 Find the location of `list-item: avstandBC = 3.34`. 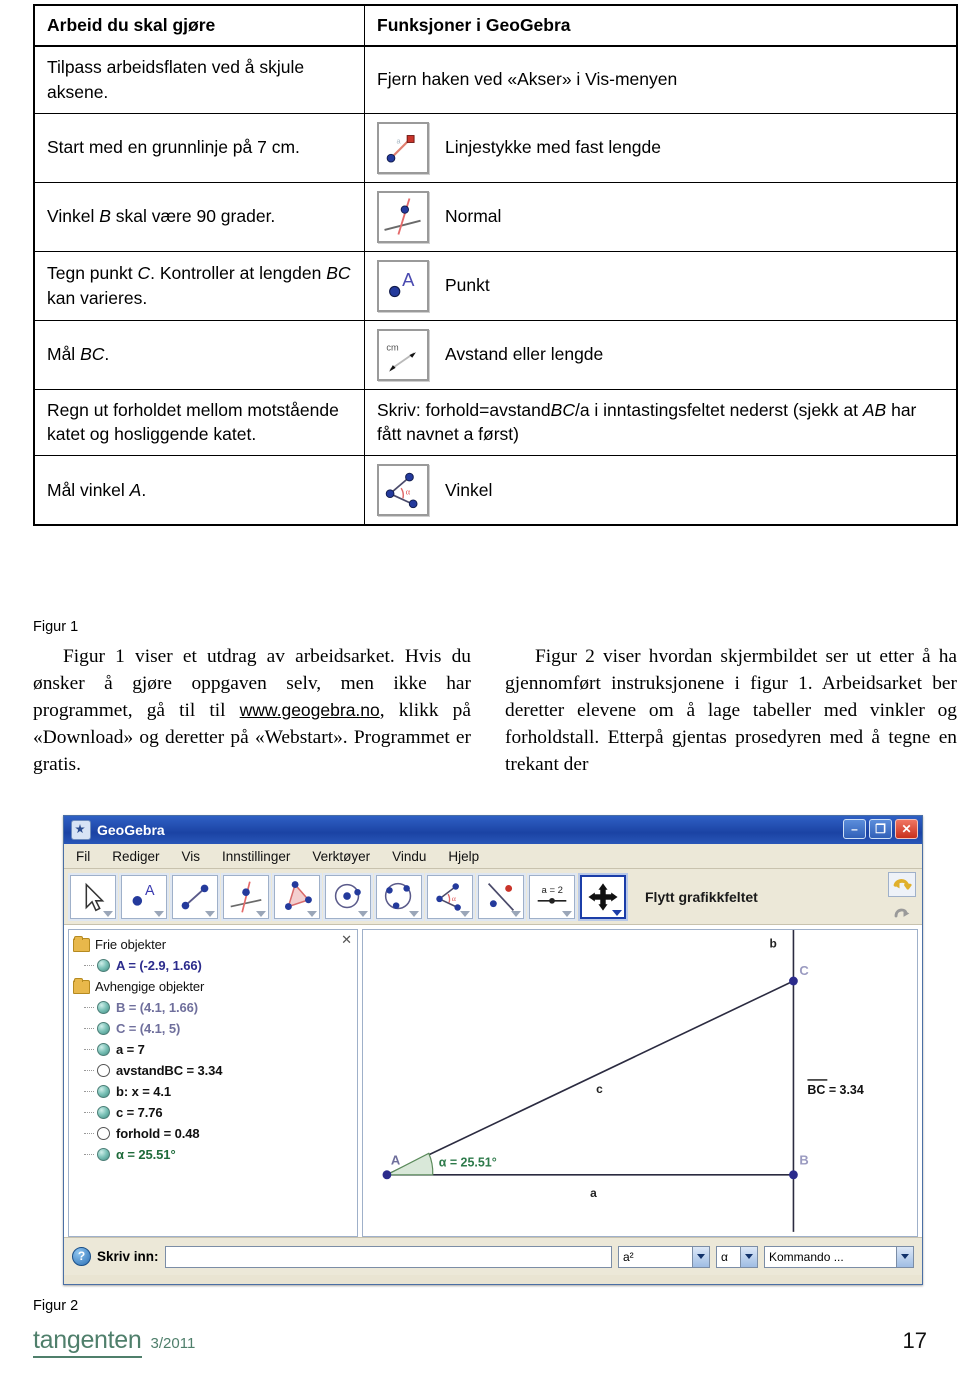

list-item: avstandBC = 3.34 is located at coordinates (214, 1070).